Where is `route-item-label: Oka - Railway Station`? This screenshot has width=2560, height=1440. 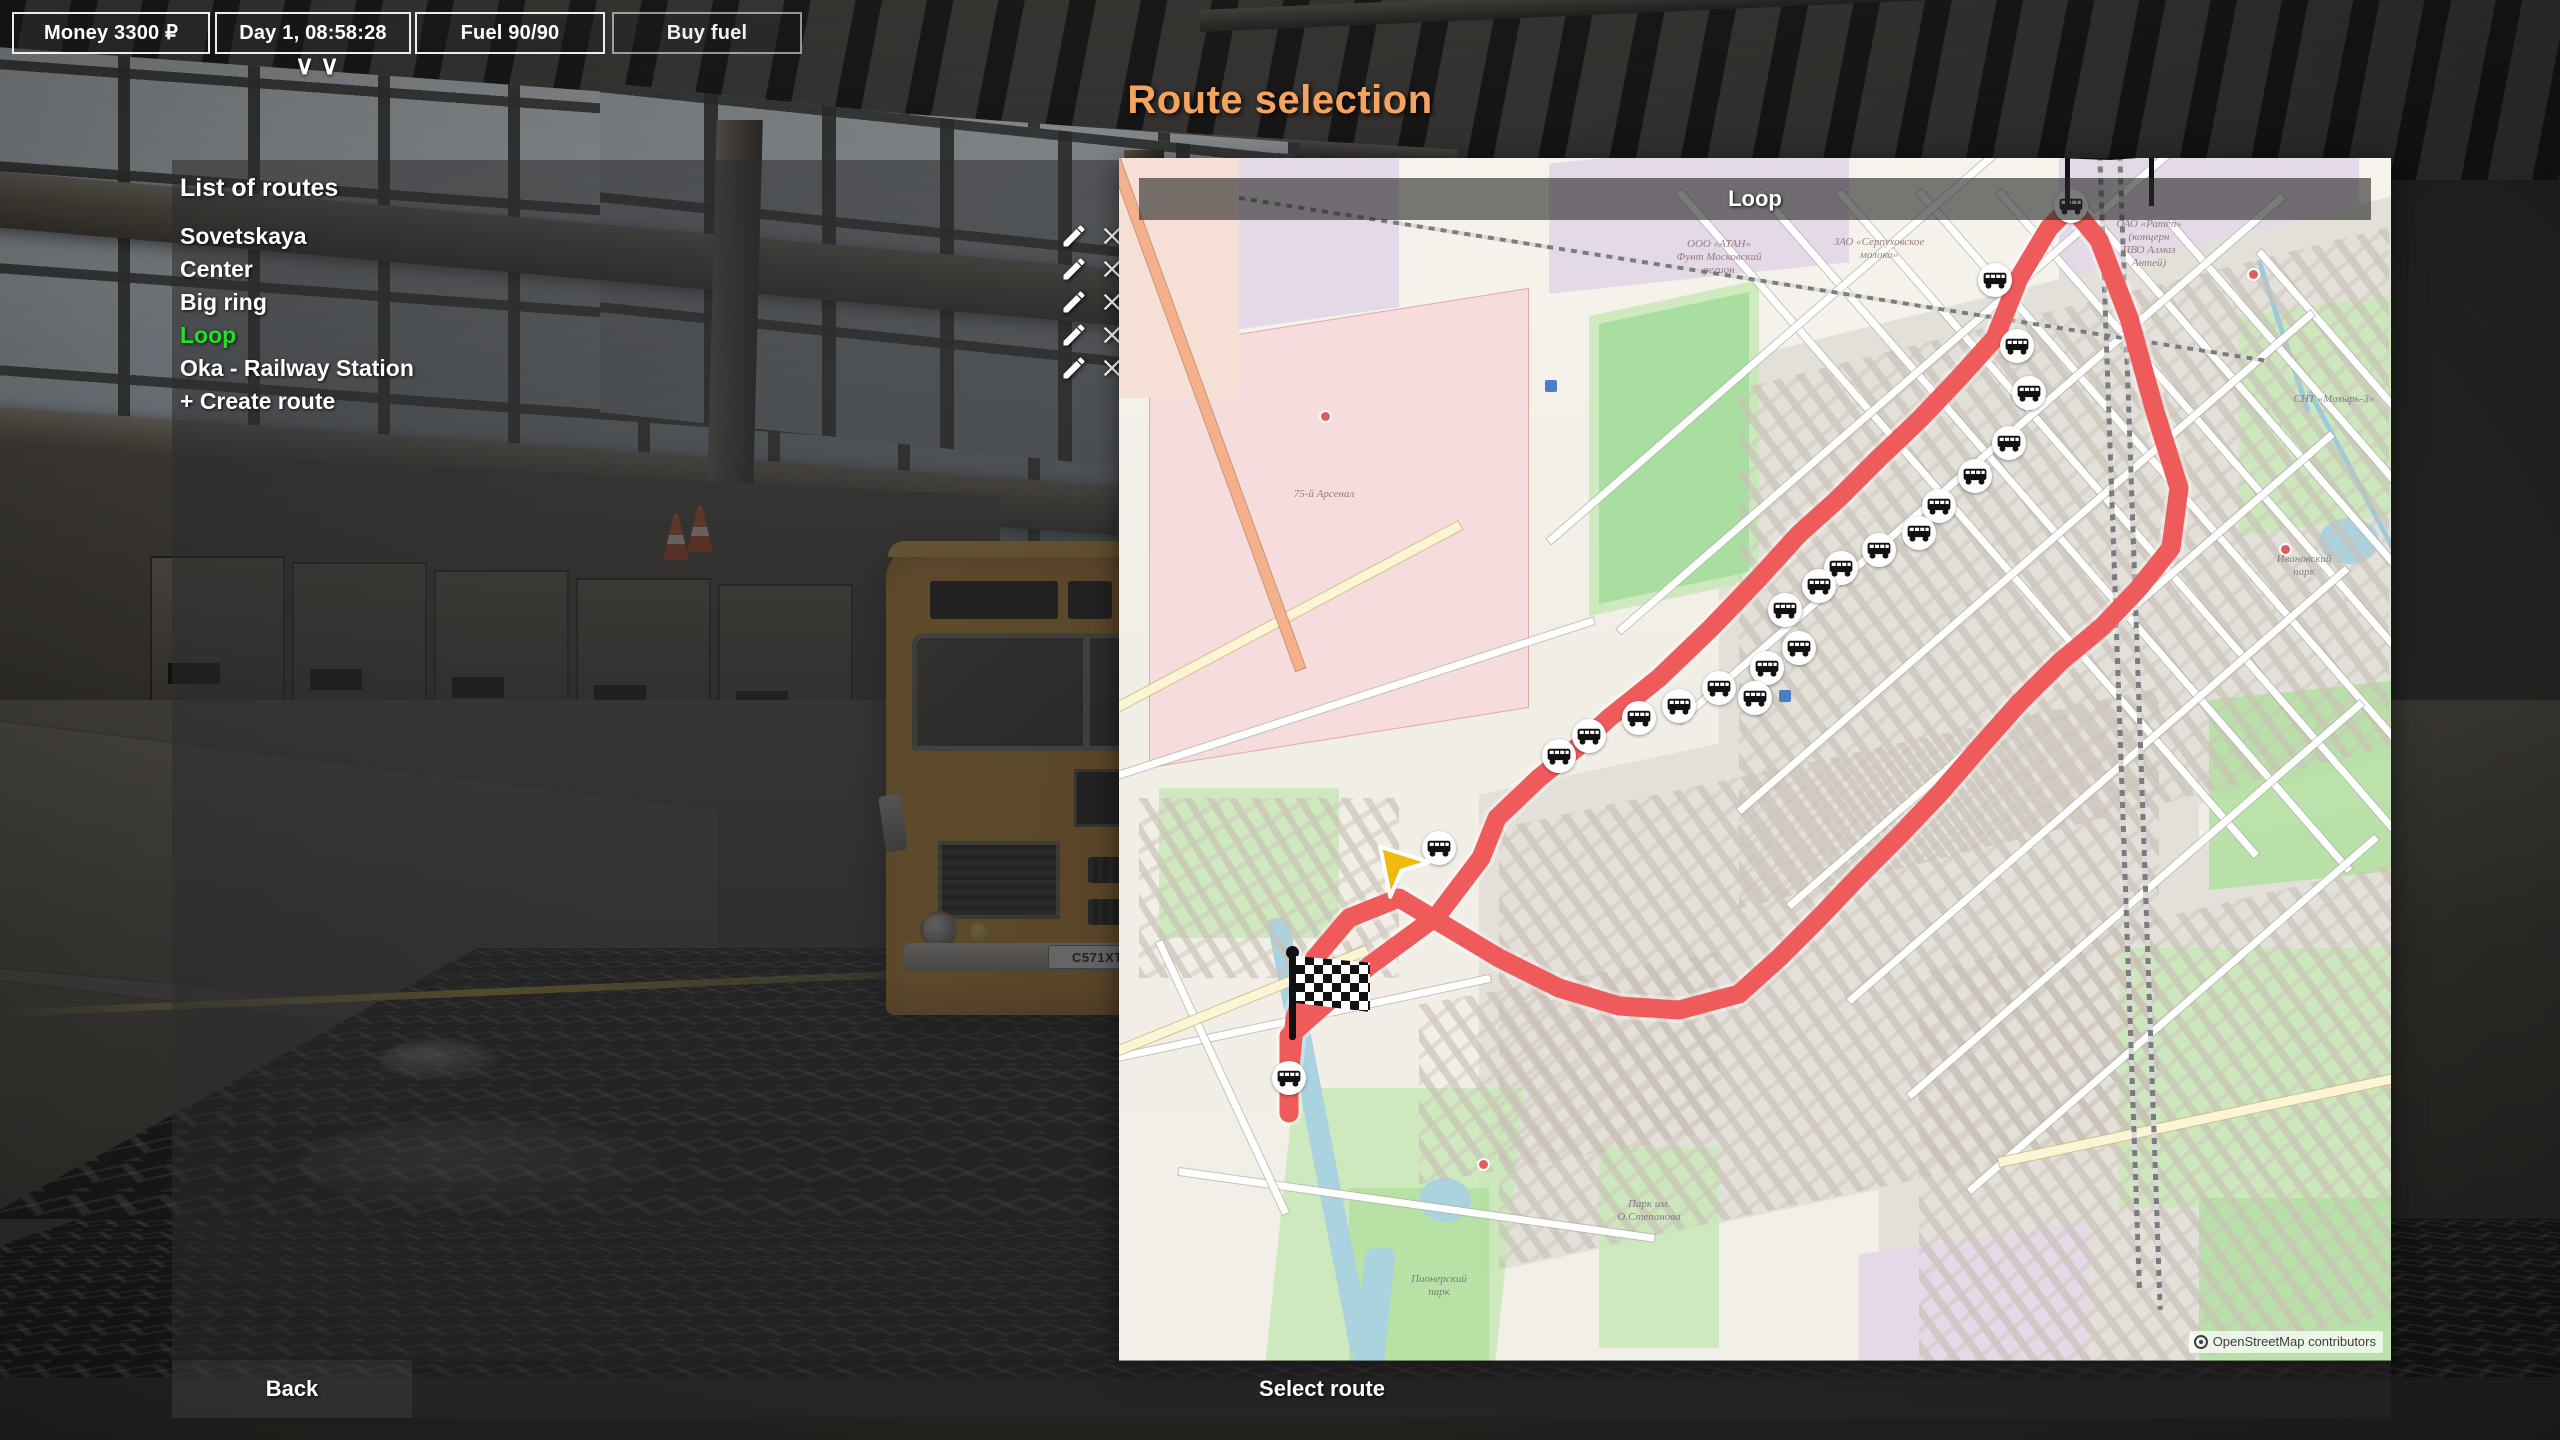
route-item-label: Oka - Railway Station is located at coordinates (297, 368).